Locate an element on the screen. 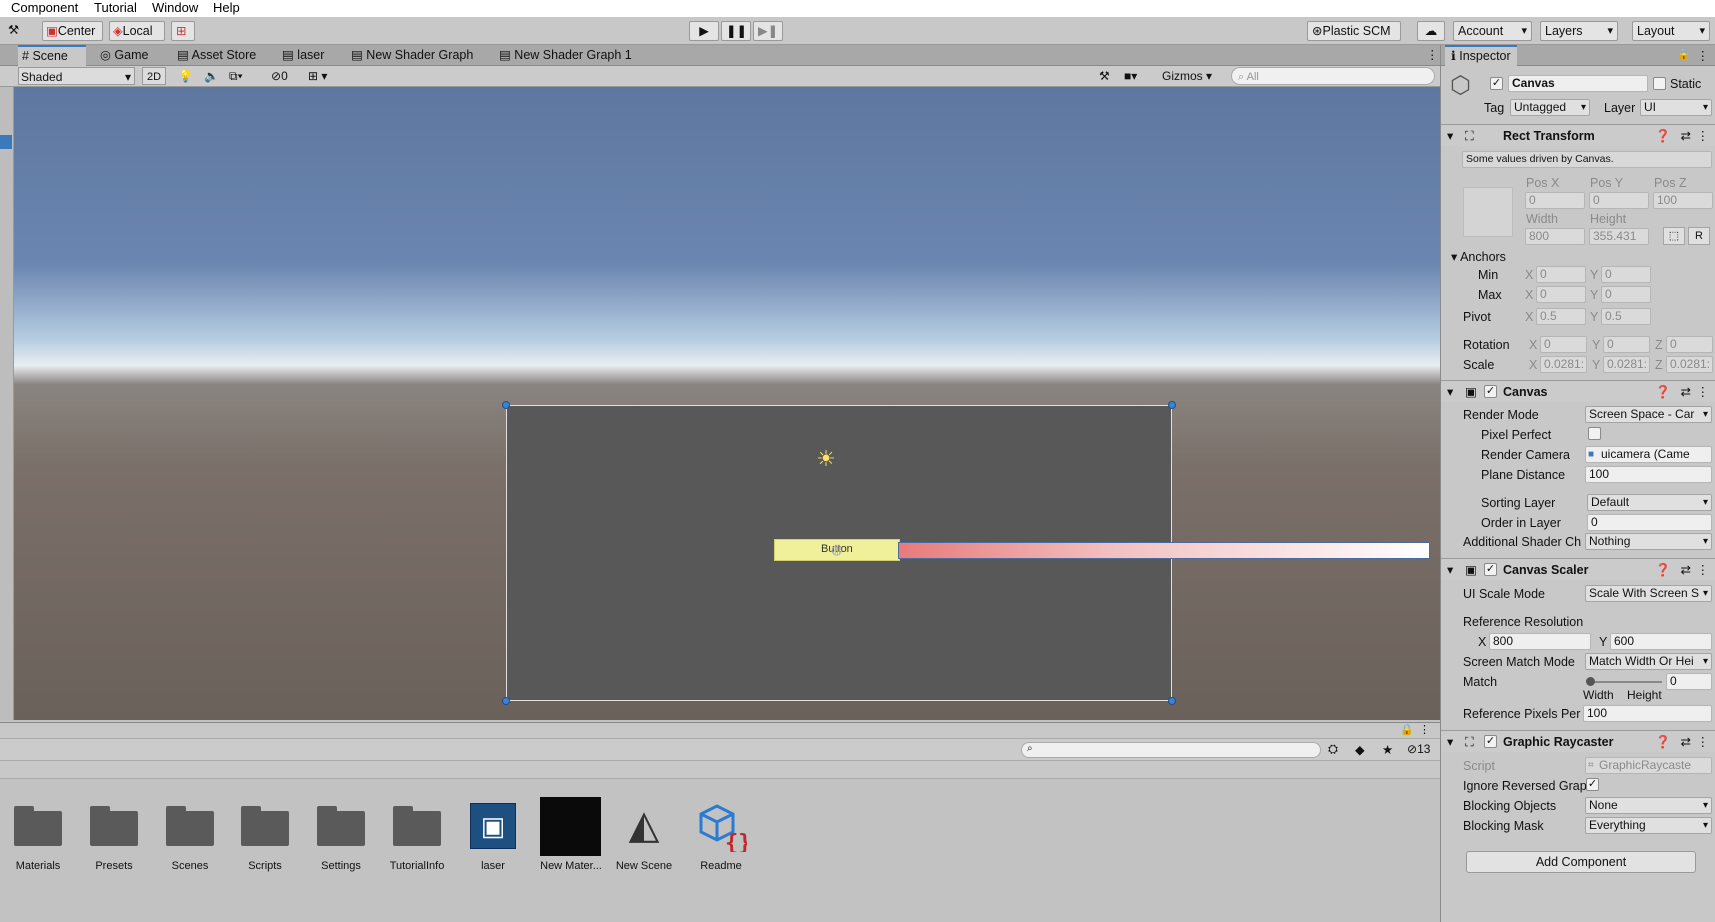 The height and width of the screenshot is (922, 1715). laser-bar is located at coordinates (1164, 550).